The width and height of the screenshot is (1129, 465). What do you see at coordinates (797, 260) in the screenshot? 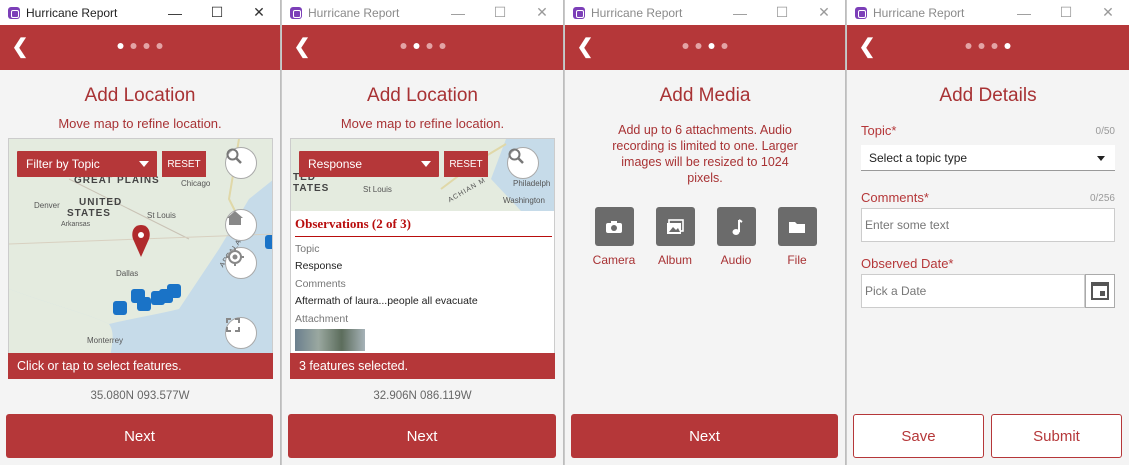
I see `file-label: File` at bounding box center [797, 260].